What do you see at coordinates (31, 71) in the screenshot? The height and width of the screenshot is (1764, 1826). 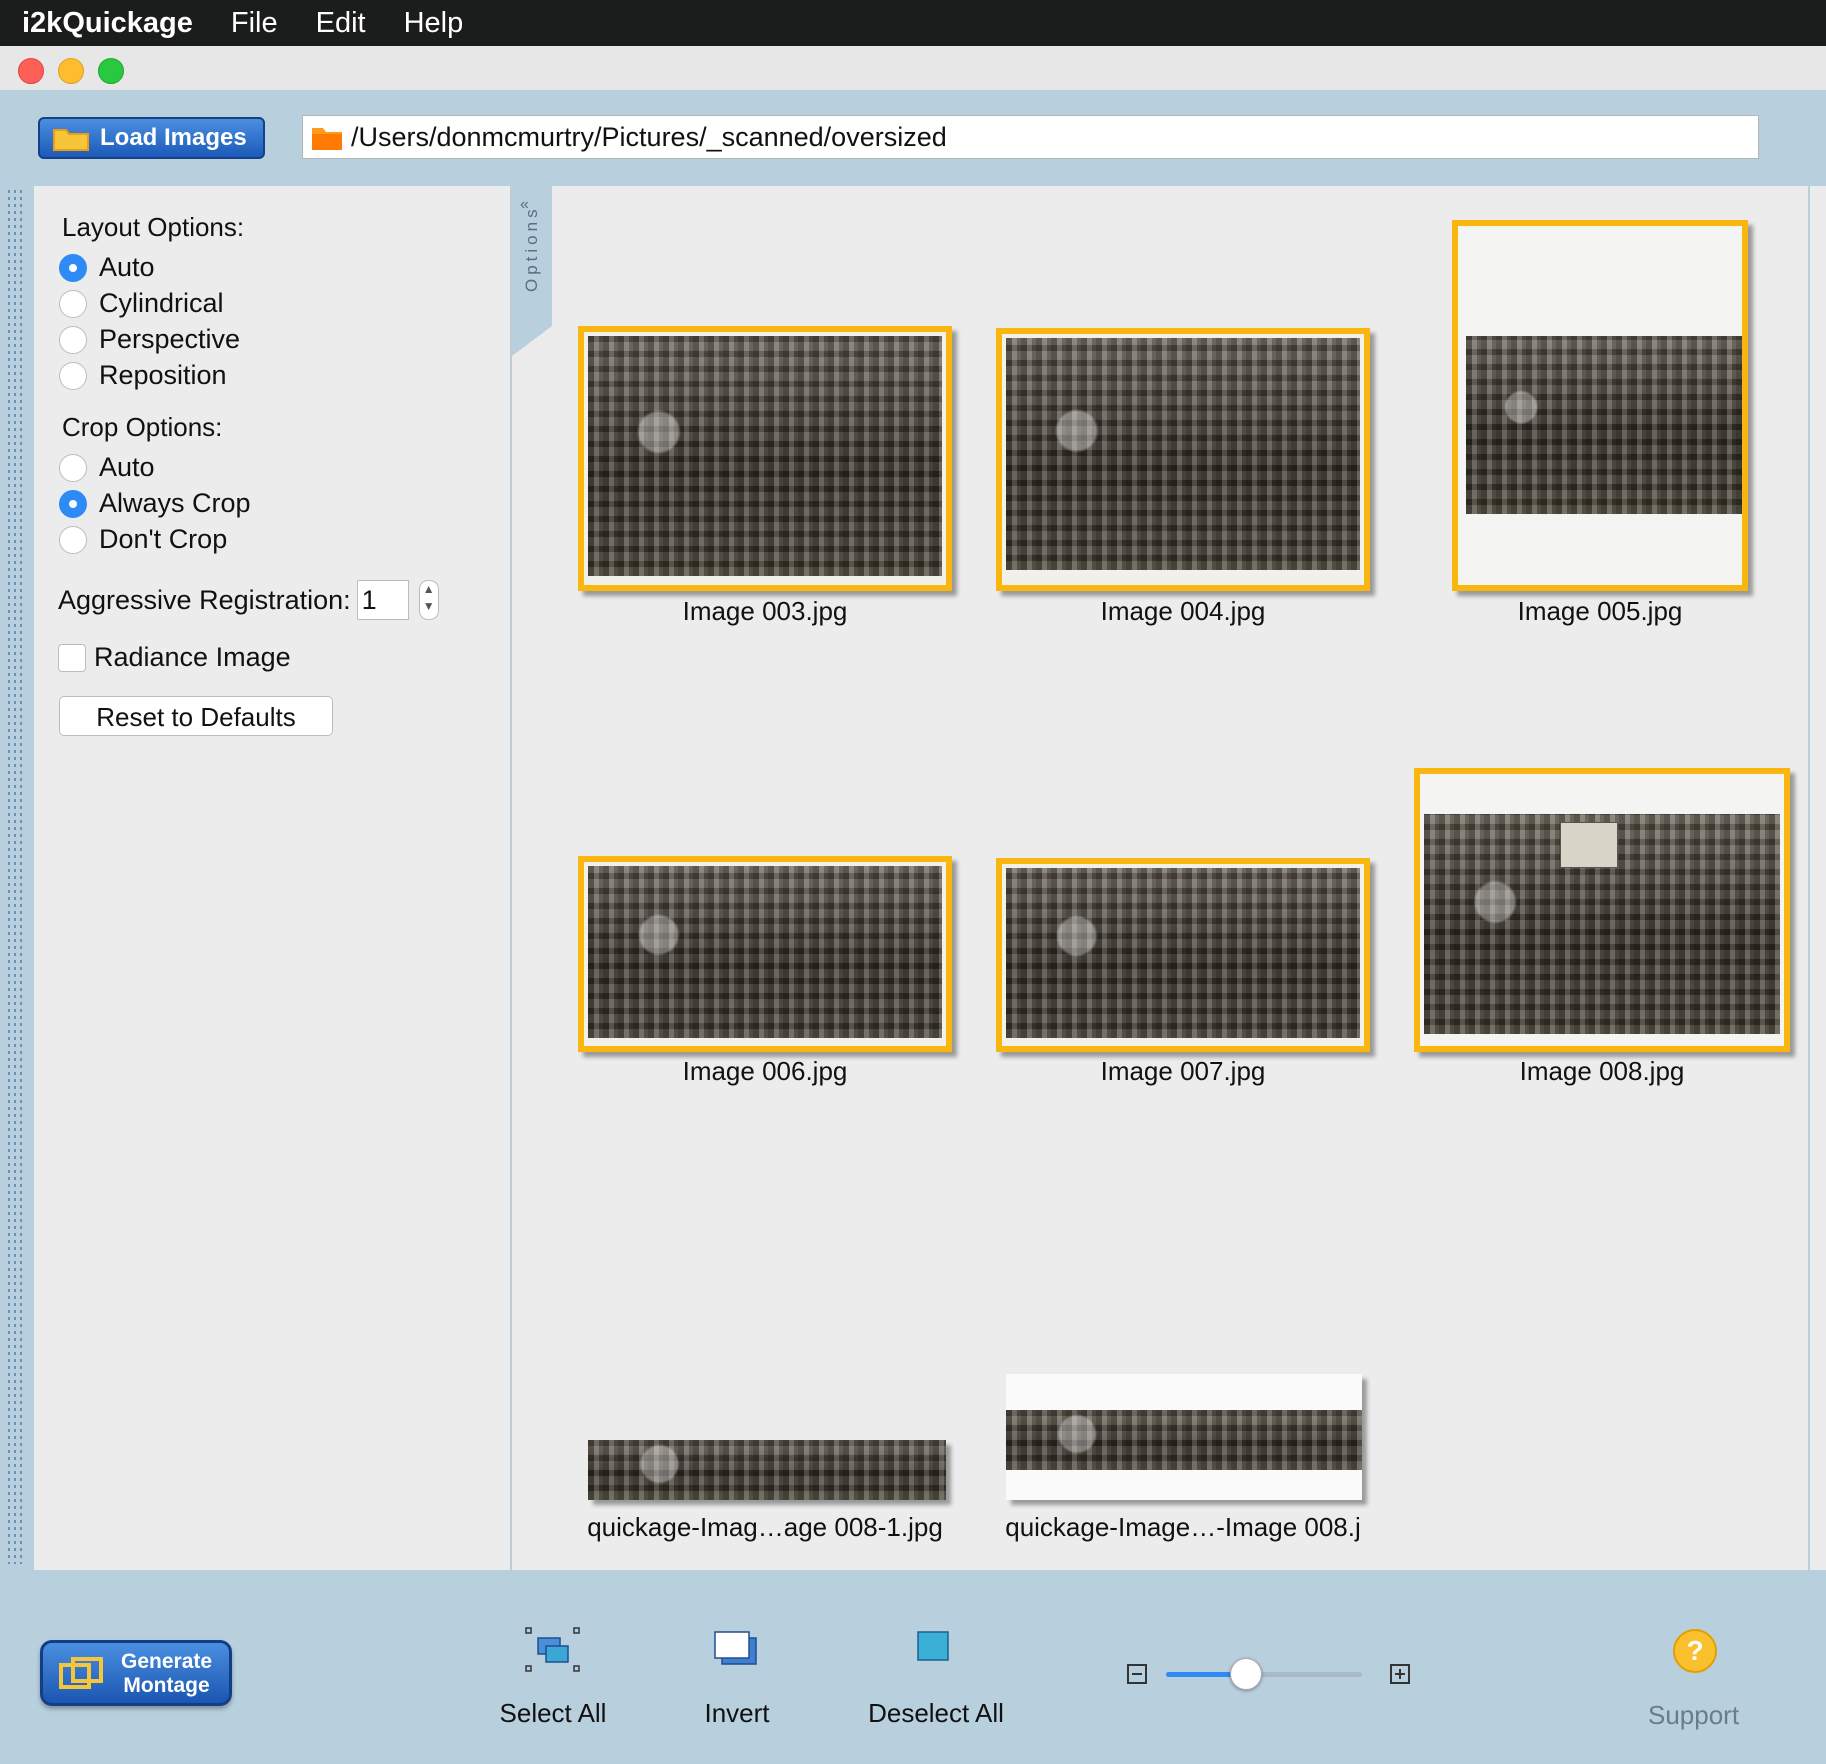 I see `close-window-button` at bounding box center [31, 71].